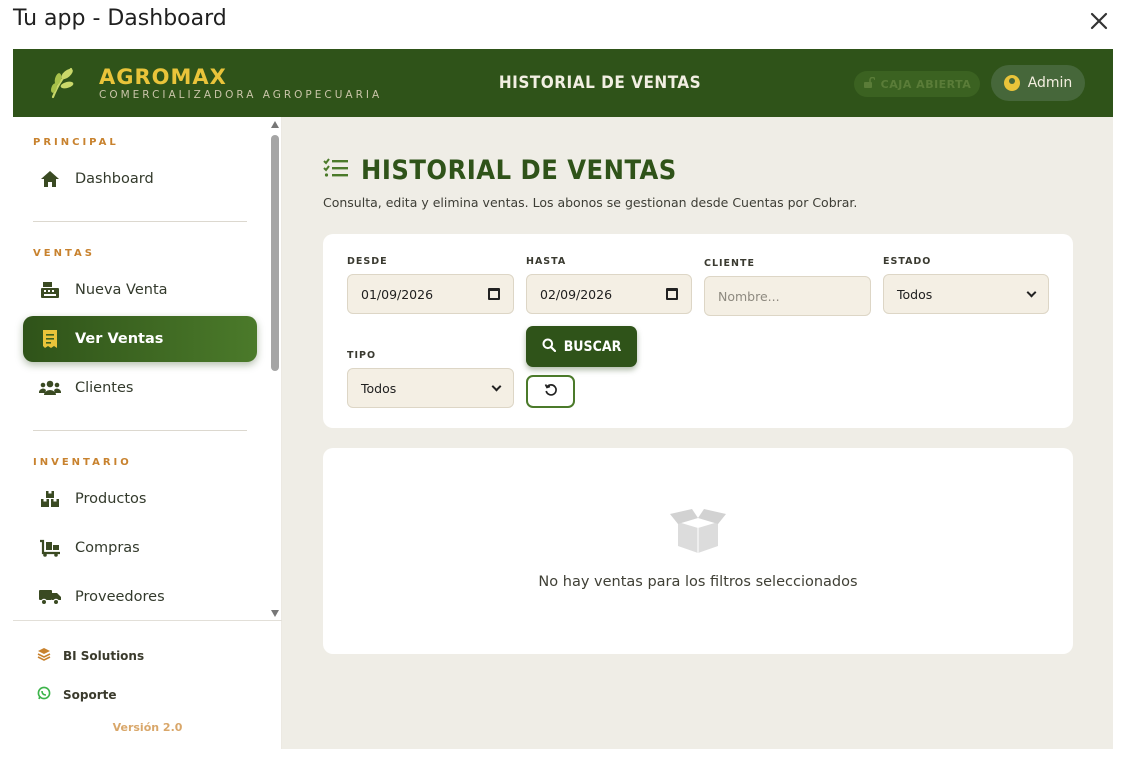 The width and height of the screenshot is (1127, 758). I want to click on sidebar-item-clientes: Clientes, so click(140, 388).